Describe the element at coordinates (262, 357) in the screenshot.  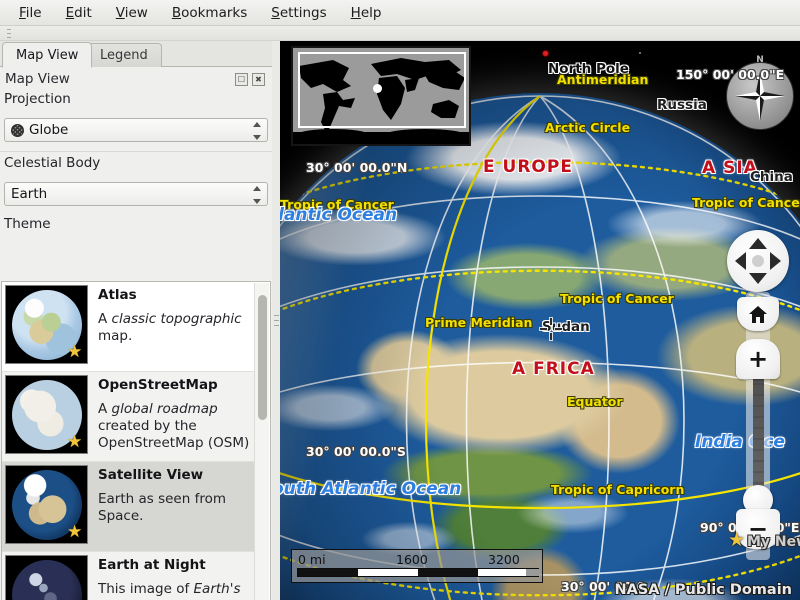
I see `scrollbar-thumb` at that location.